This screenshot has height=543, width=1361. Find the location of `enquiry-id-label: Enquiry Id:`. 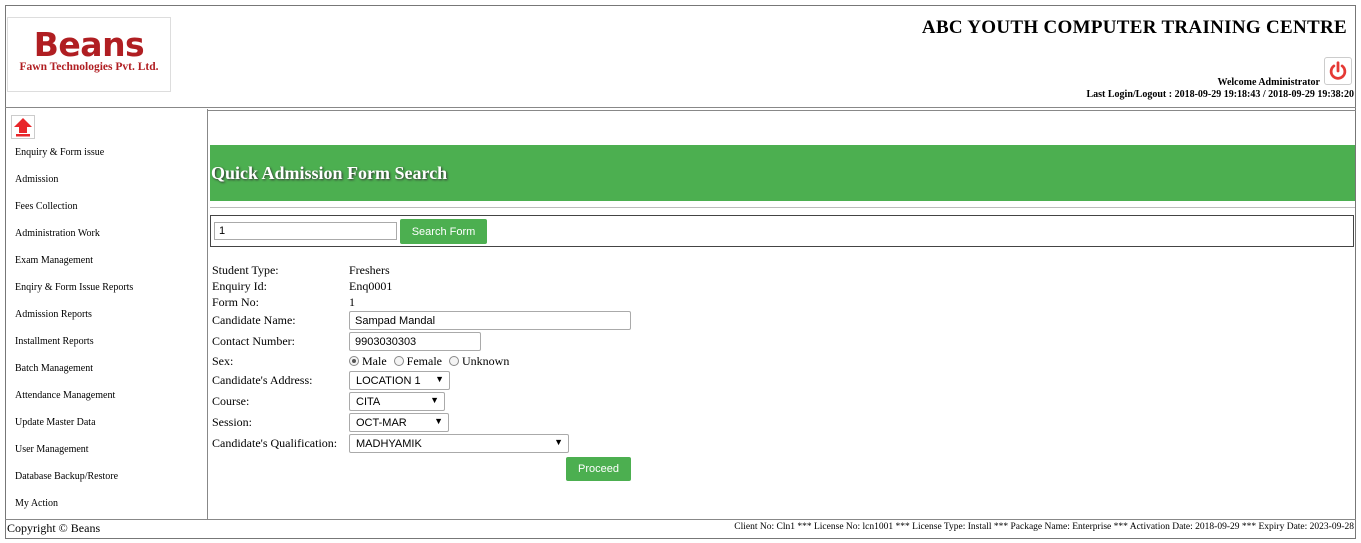

enquiry-id-label: Enquiry Id: is located at coordinates (239, 286).